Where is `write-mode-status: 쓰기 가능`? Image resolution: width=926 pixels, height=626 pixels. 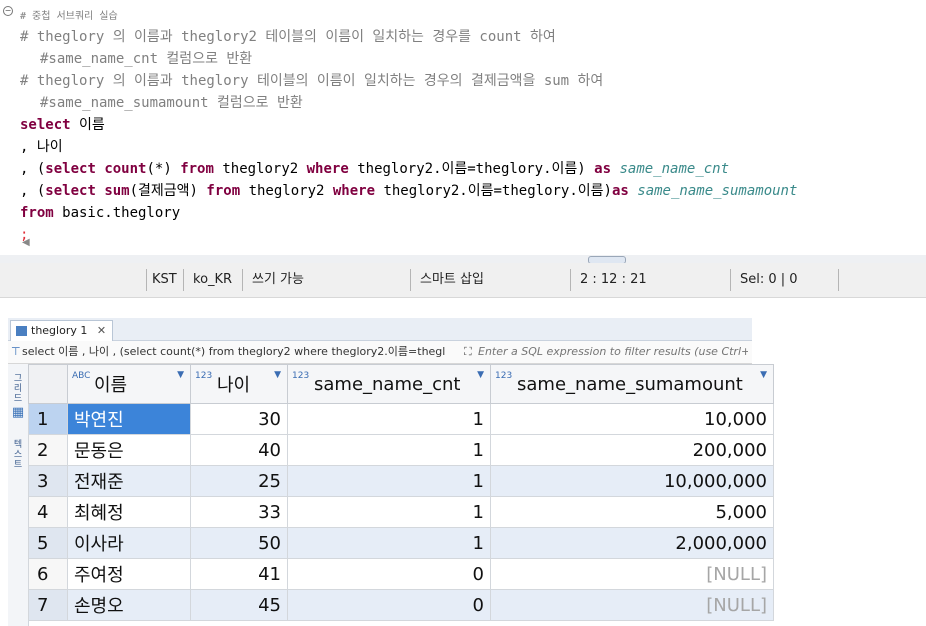 write-mode-status: 쓰기 가능 is located at coordinates (278, 279).